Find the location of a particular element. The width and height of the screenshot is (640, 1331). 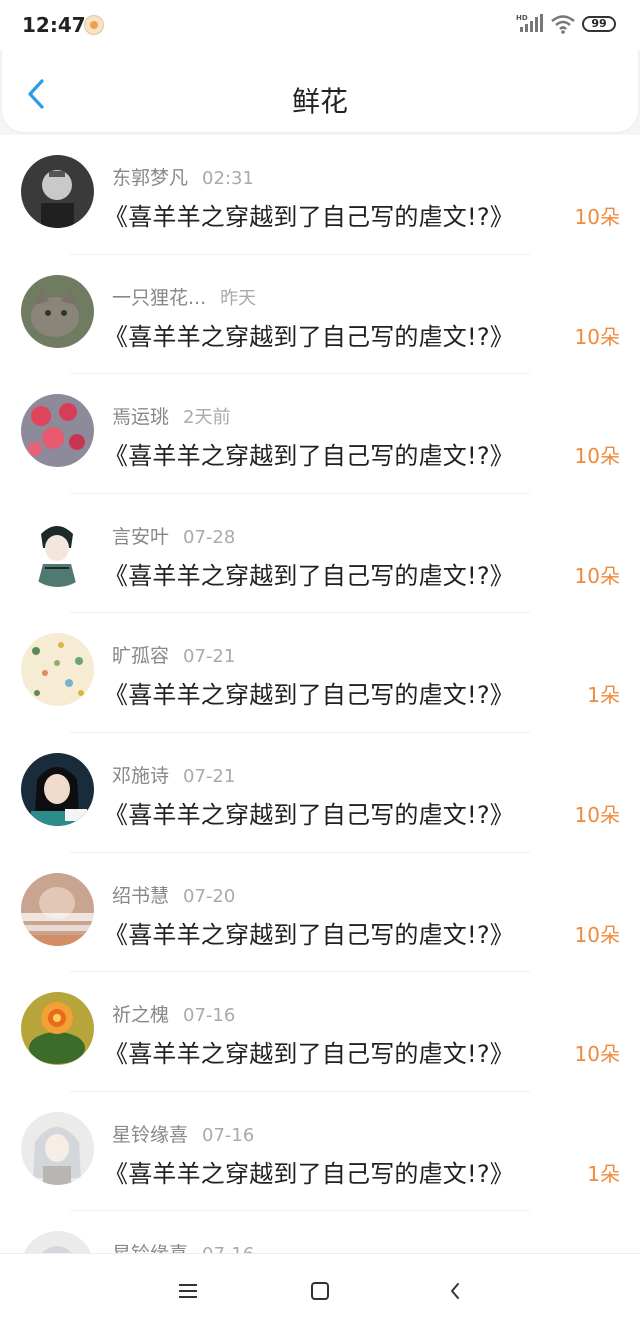

user-name: 邓施诗 is located at coordinates (141, 775).